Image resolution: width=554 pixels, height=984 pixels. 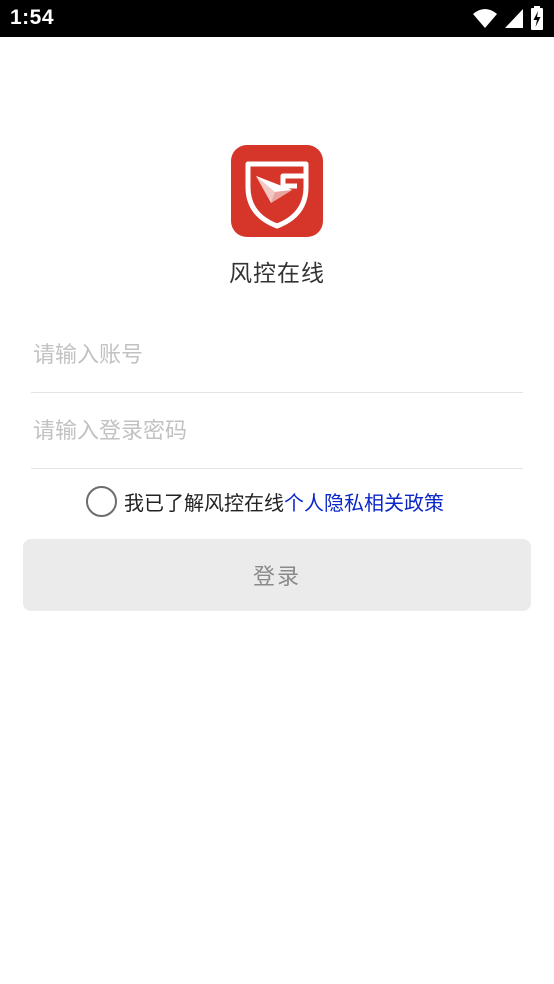 I want to click on agreement-text: 我已了解风控在线, so click(x=204, y=502).